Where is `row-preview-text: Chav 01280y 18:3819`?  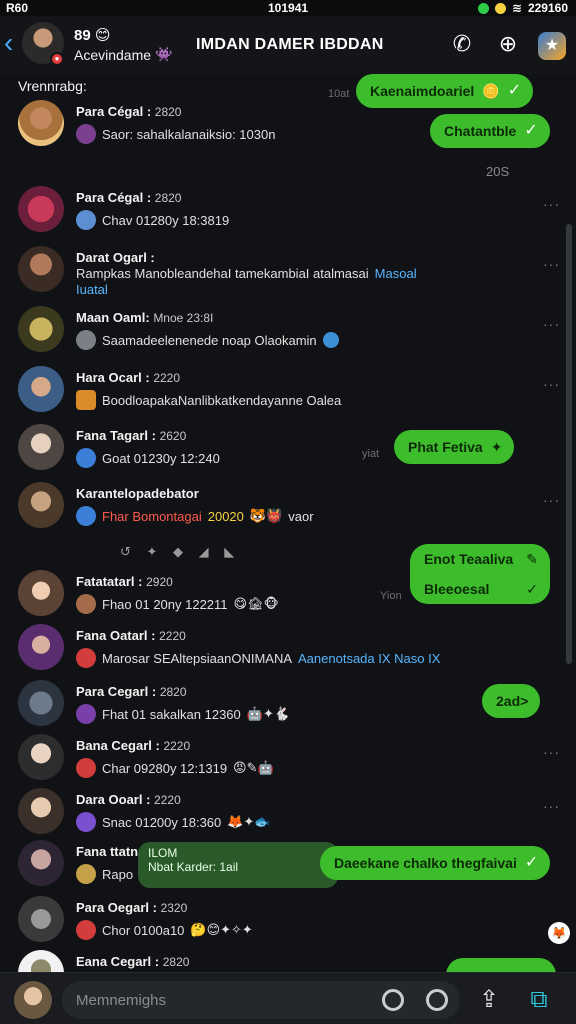 row-preview-text: Chav 01280y 18:3819 is located at coordinates (166, 220).